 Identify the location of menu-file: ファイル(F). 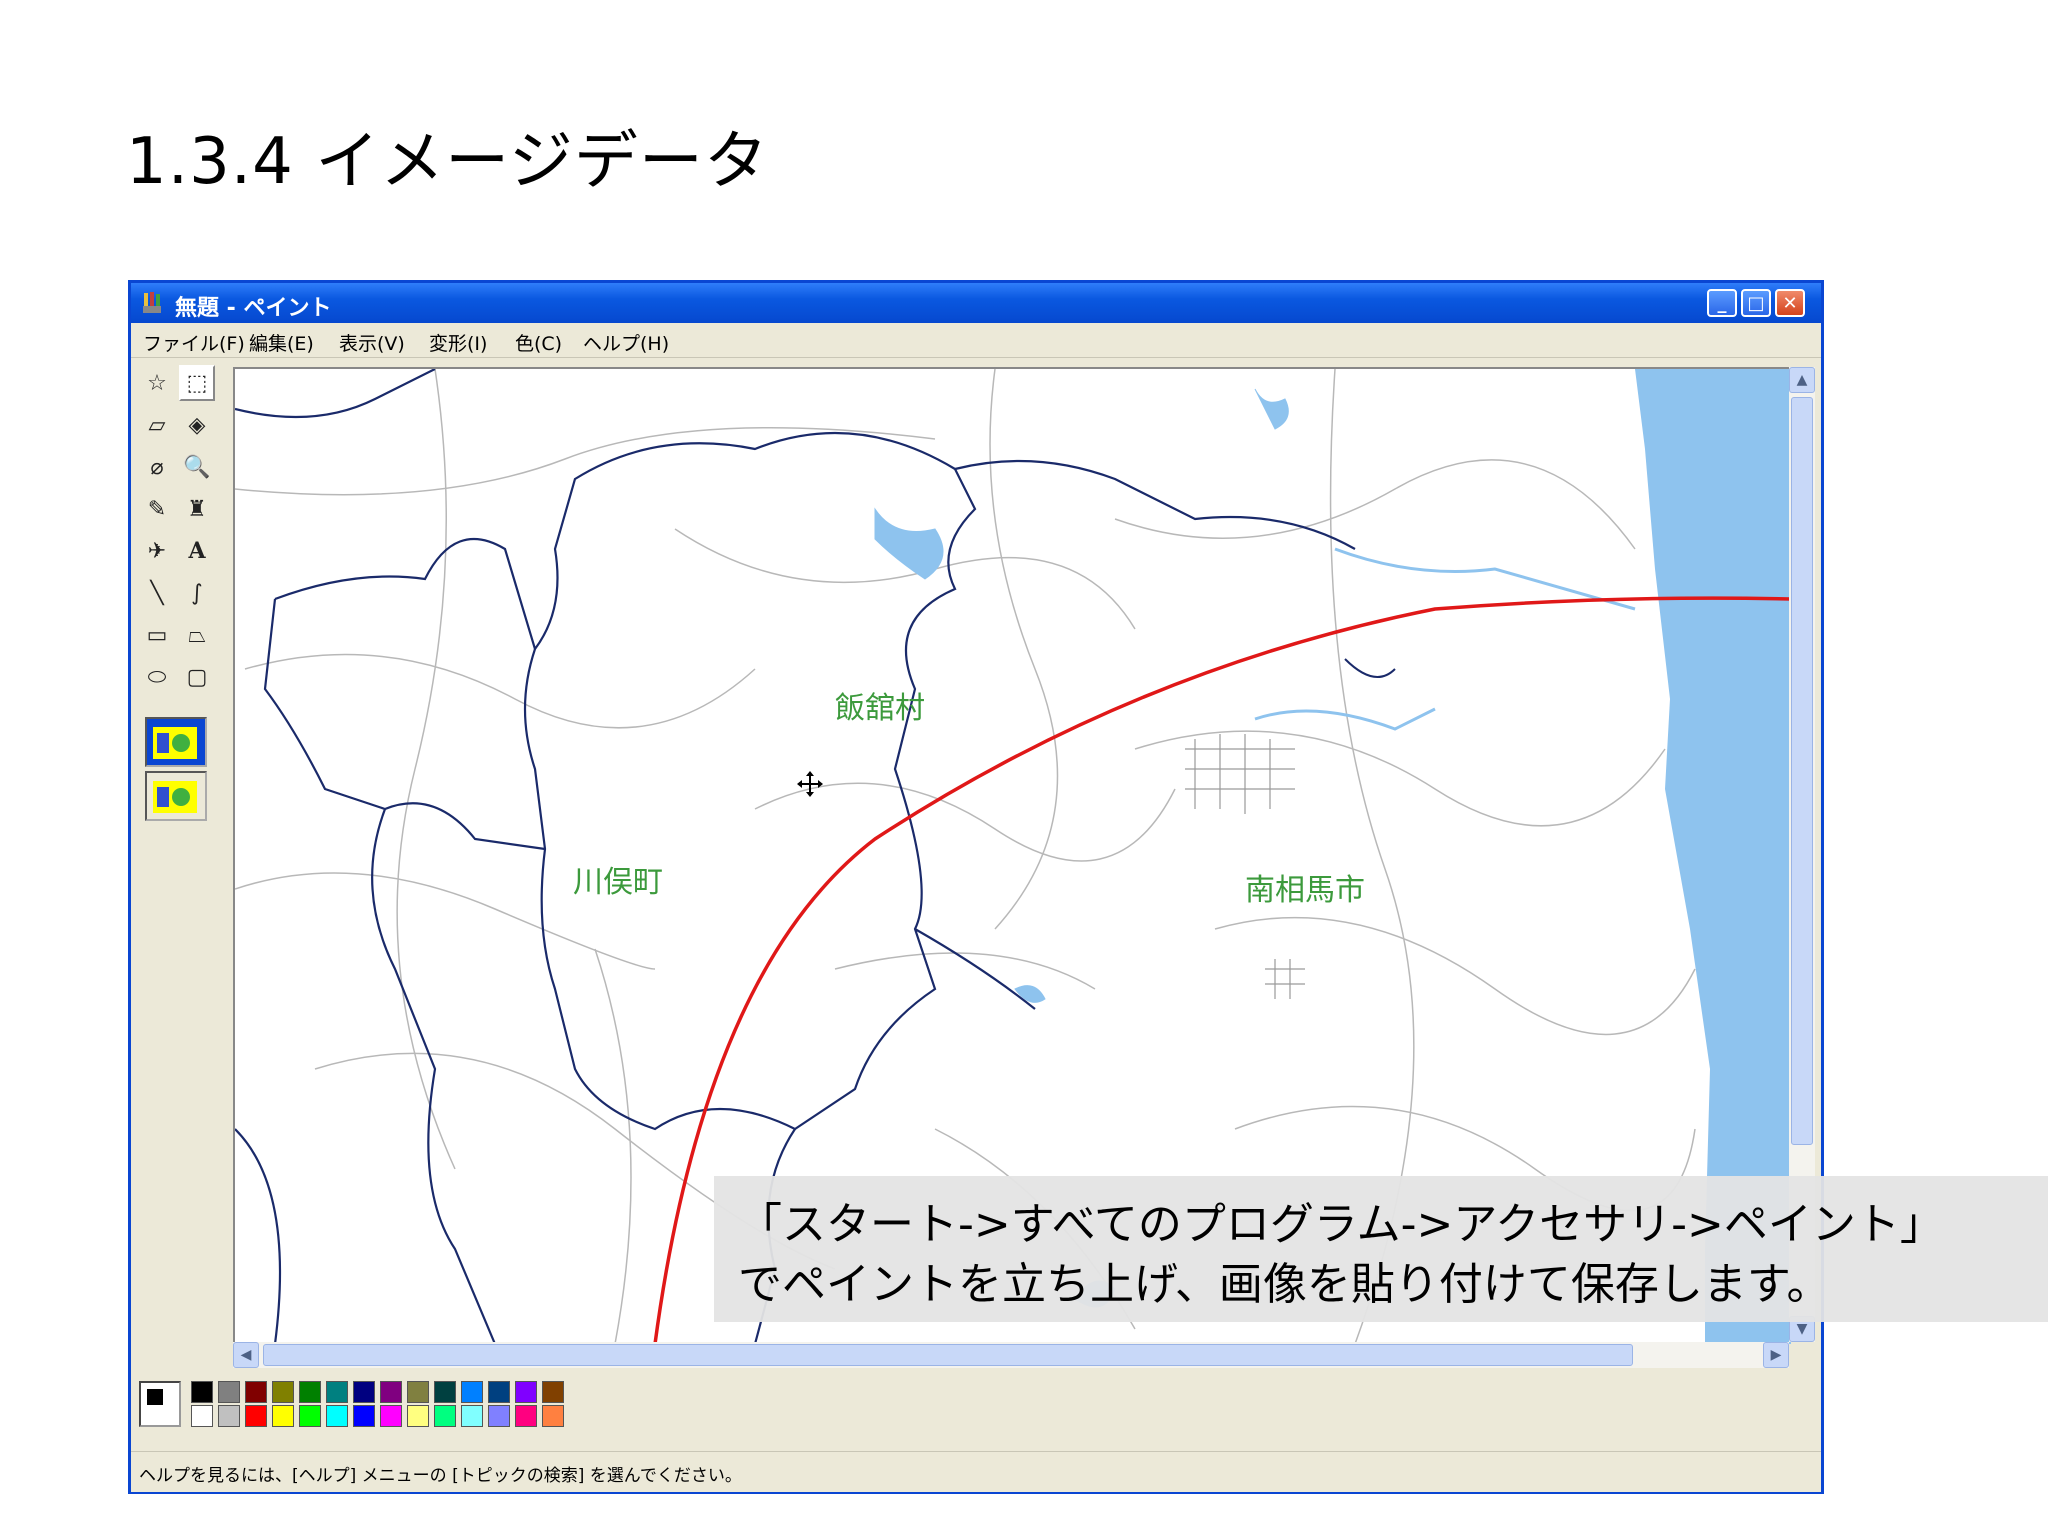
(194, 342).